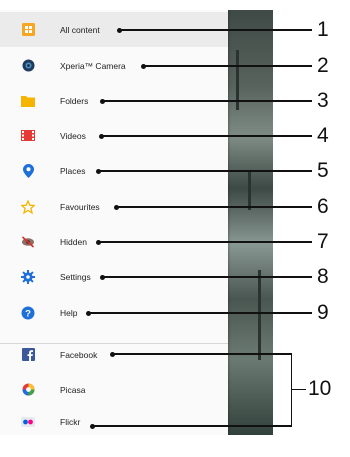  Describe the element at coordinates (73, 170) in the screenshot. I see `menu-item-label: Places` at that location.